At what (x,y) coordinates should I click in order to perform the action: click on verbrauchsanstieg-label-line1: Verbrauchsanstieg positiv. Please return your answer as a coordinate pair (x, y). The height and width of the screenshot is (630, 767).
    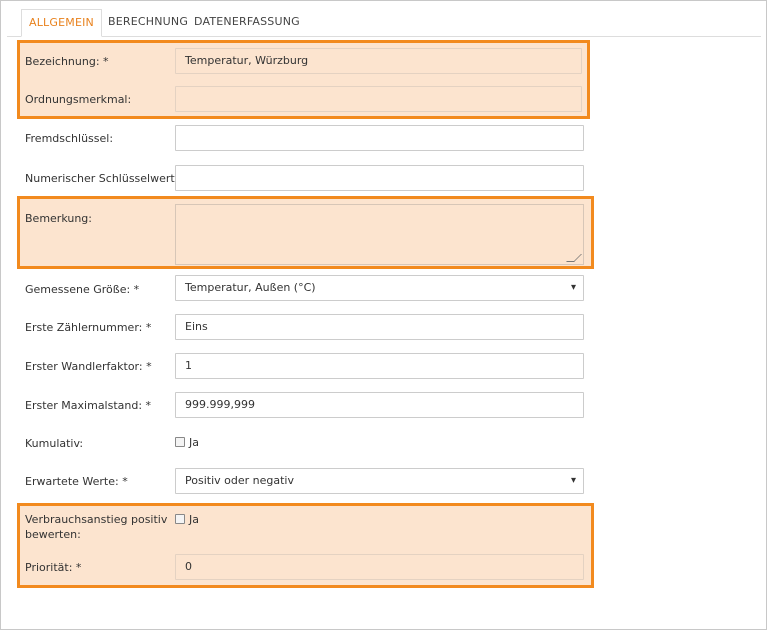
    Looking at the image, I should click on (96, 519).